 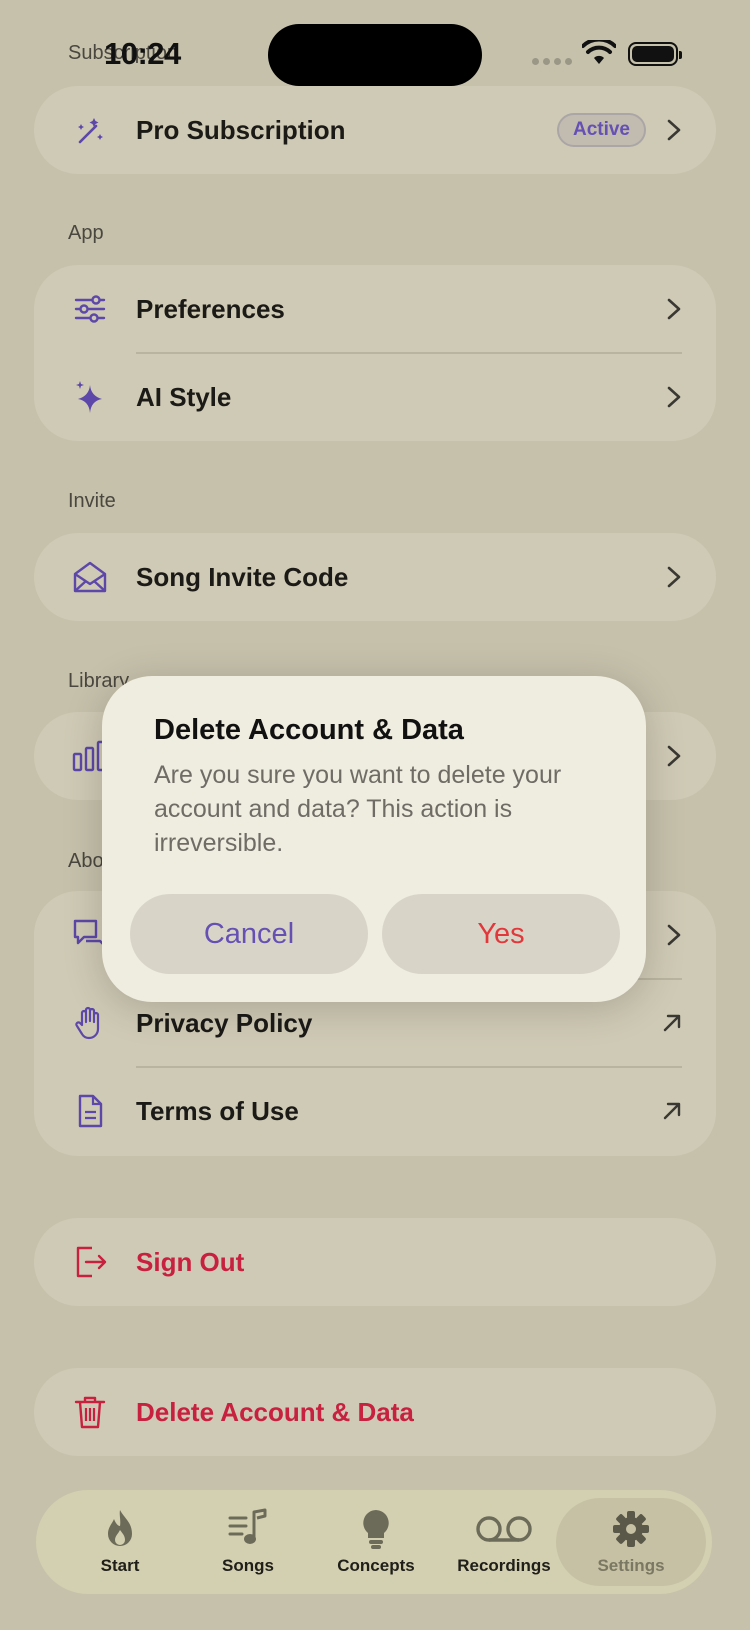 What do you see at coordinates (120, 1528) in the screenshot?
I see `flame-icon` at bounding box center [120, 1528].